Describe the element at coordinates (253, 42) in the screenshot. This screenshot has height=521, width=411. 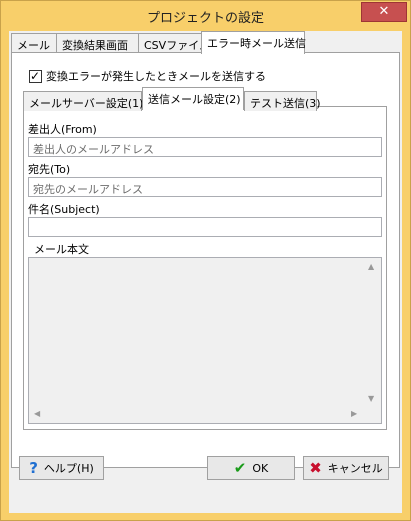
I see `tab-error-mail: エラー時メール送信` at that location.